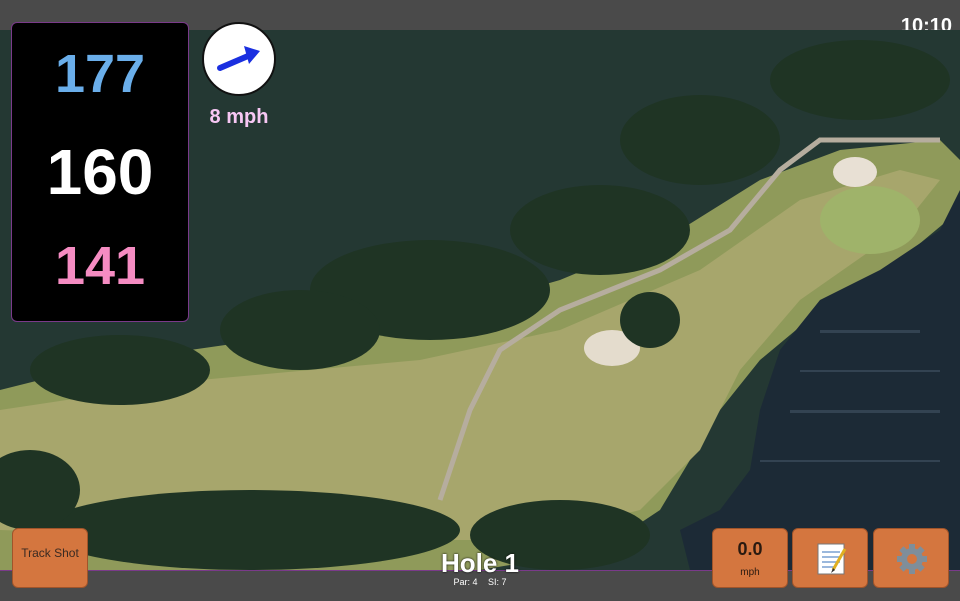 The image size is (960, 601). Describe the element at coordinates (239, 117) in the screenshot. I see `wind-speed: 8 mph` at that location.